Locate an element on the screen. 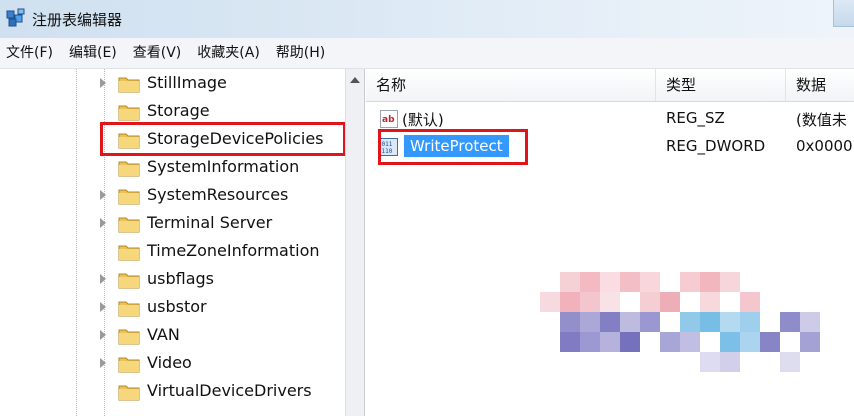 This screenshot has width=854, height=416. string-value-icon: ab is located at coordinates (389, 119).